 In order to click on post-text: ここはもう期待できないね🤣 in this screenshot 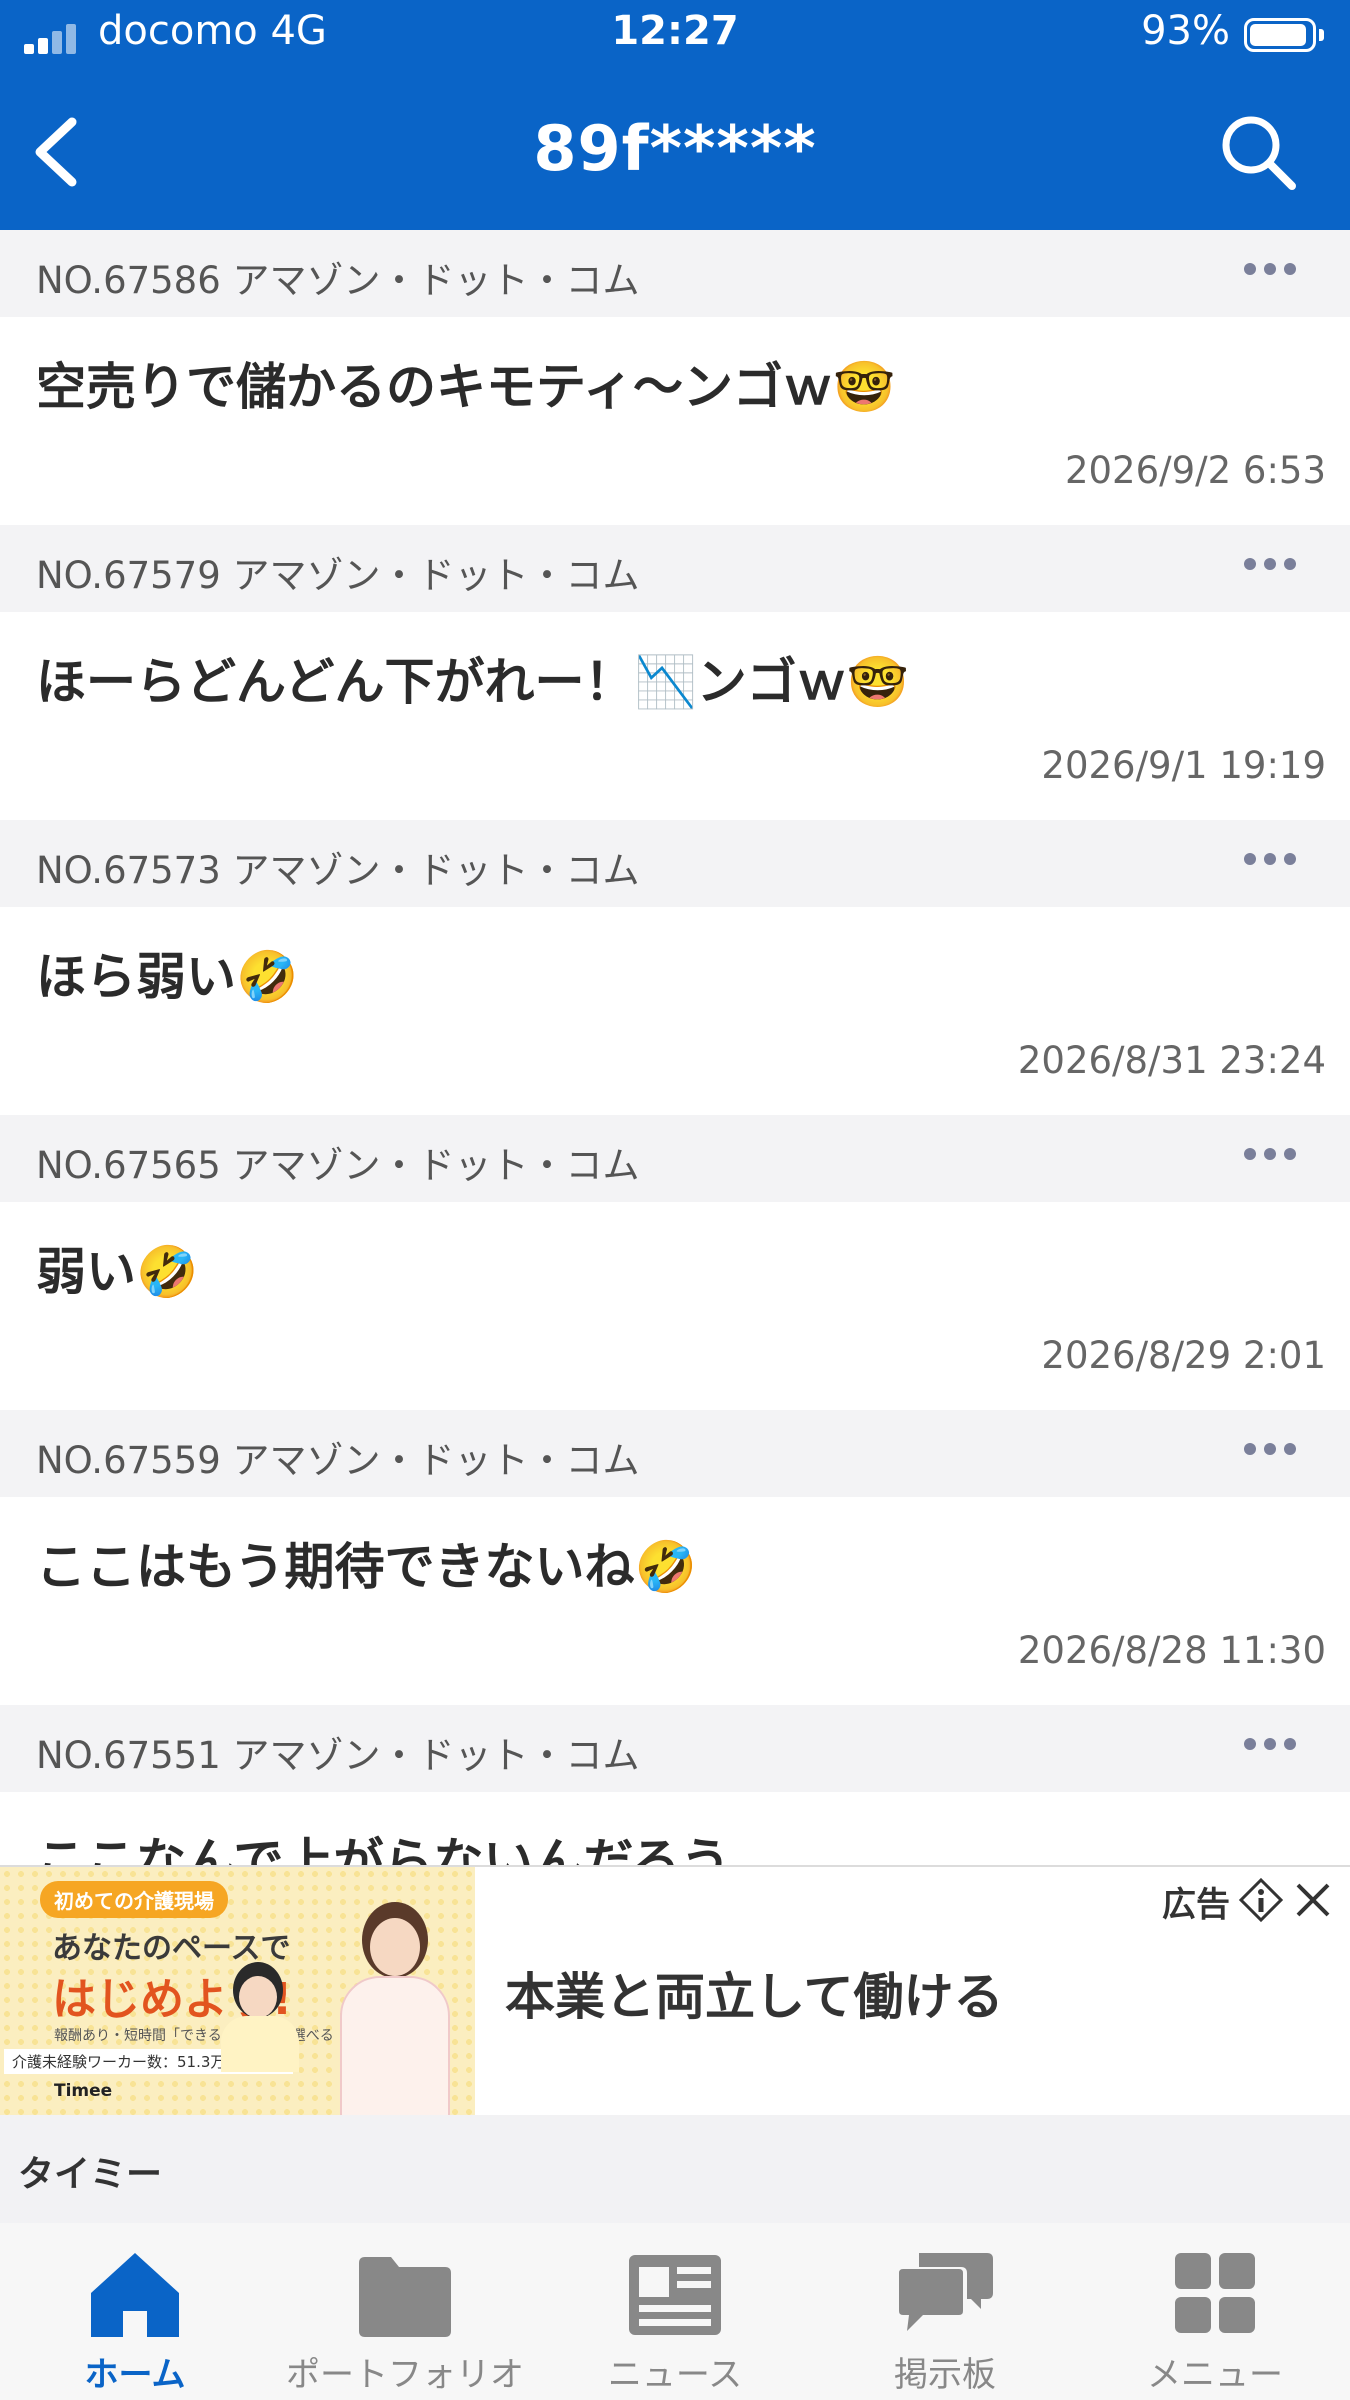, I will do `click(366, 1567)`.